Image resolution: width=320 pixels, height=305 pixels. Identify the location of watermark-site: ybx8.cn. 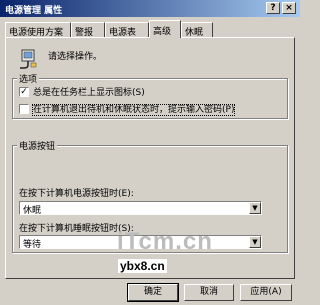
(142, 266).